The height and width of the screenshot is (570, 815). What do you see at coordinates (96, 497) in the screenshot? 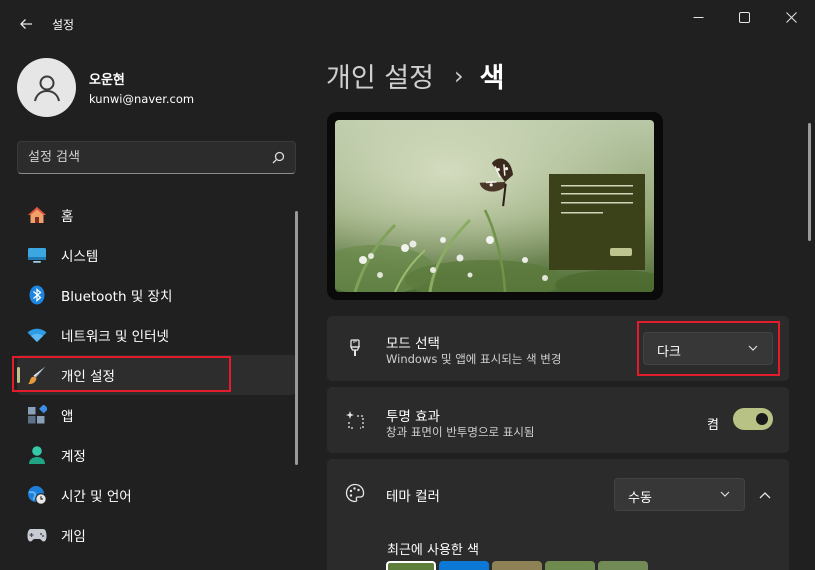
I see `sidebar-item-label: 시간 및 언어` at bounding box center [96, 497].